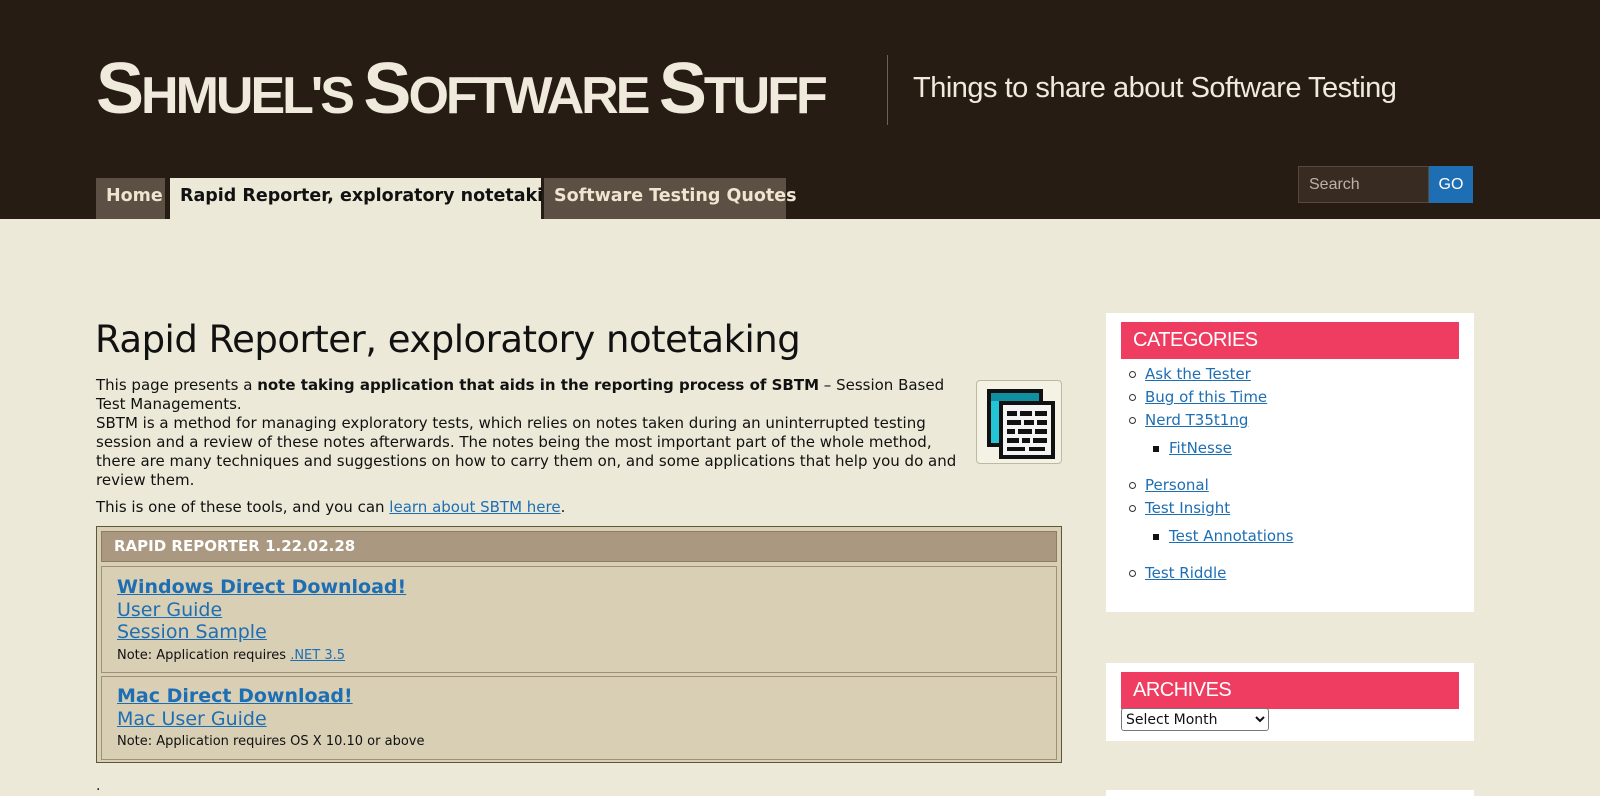  I want to click on archives-widget: ARCHIVES Select Month, so click(1290, 702).